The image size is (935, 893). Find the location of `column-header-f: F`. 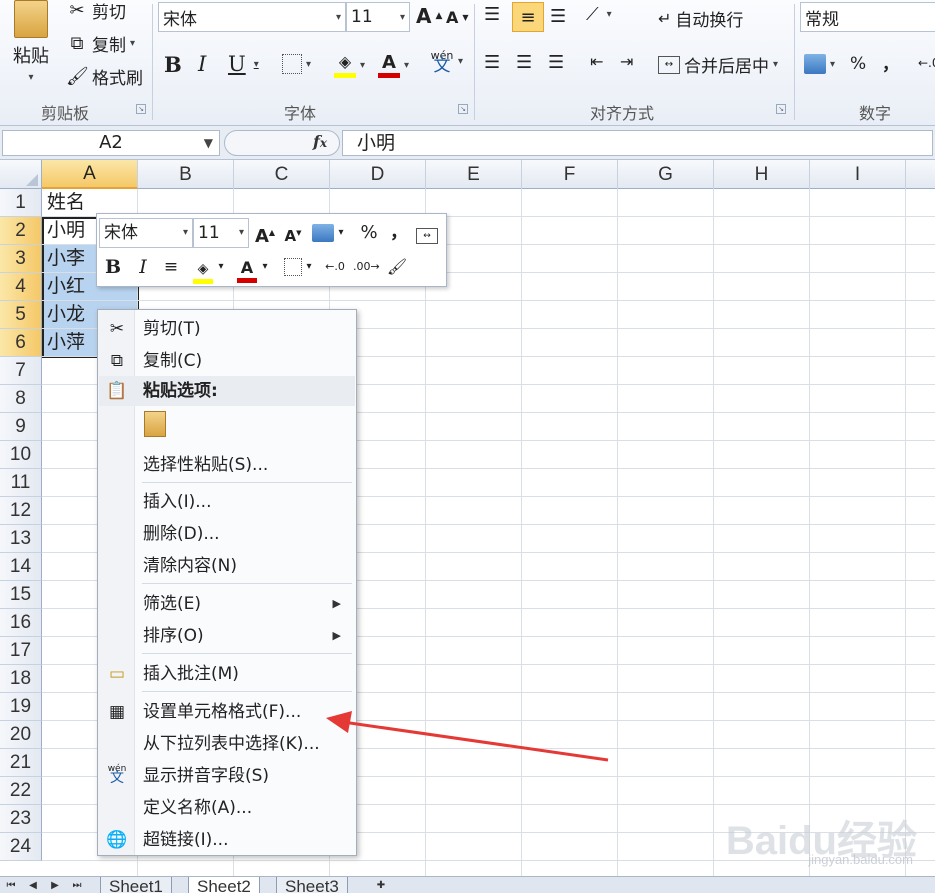

column-header-f: F is located at coordinates (570, 174).